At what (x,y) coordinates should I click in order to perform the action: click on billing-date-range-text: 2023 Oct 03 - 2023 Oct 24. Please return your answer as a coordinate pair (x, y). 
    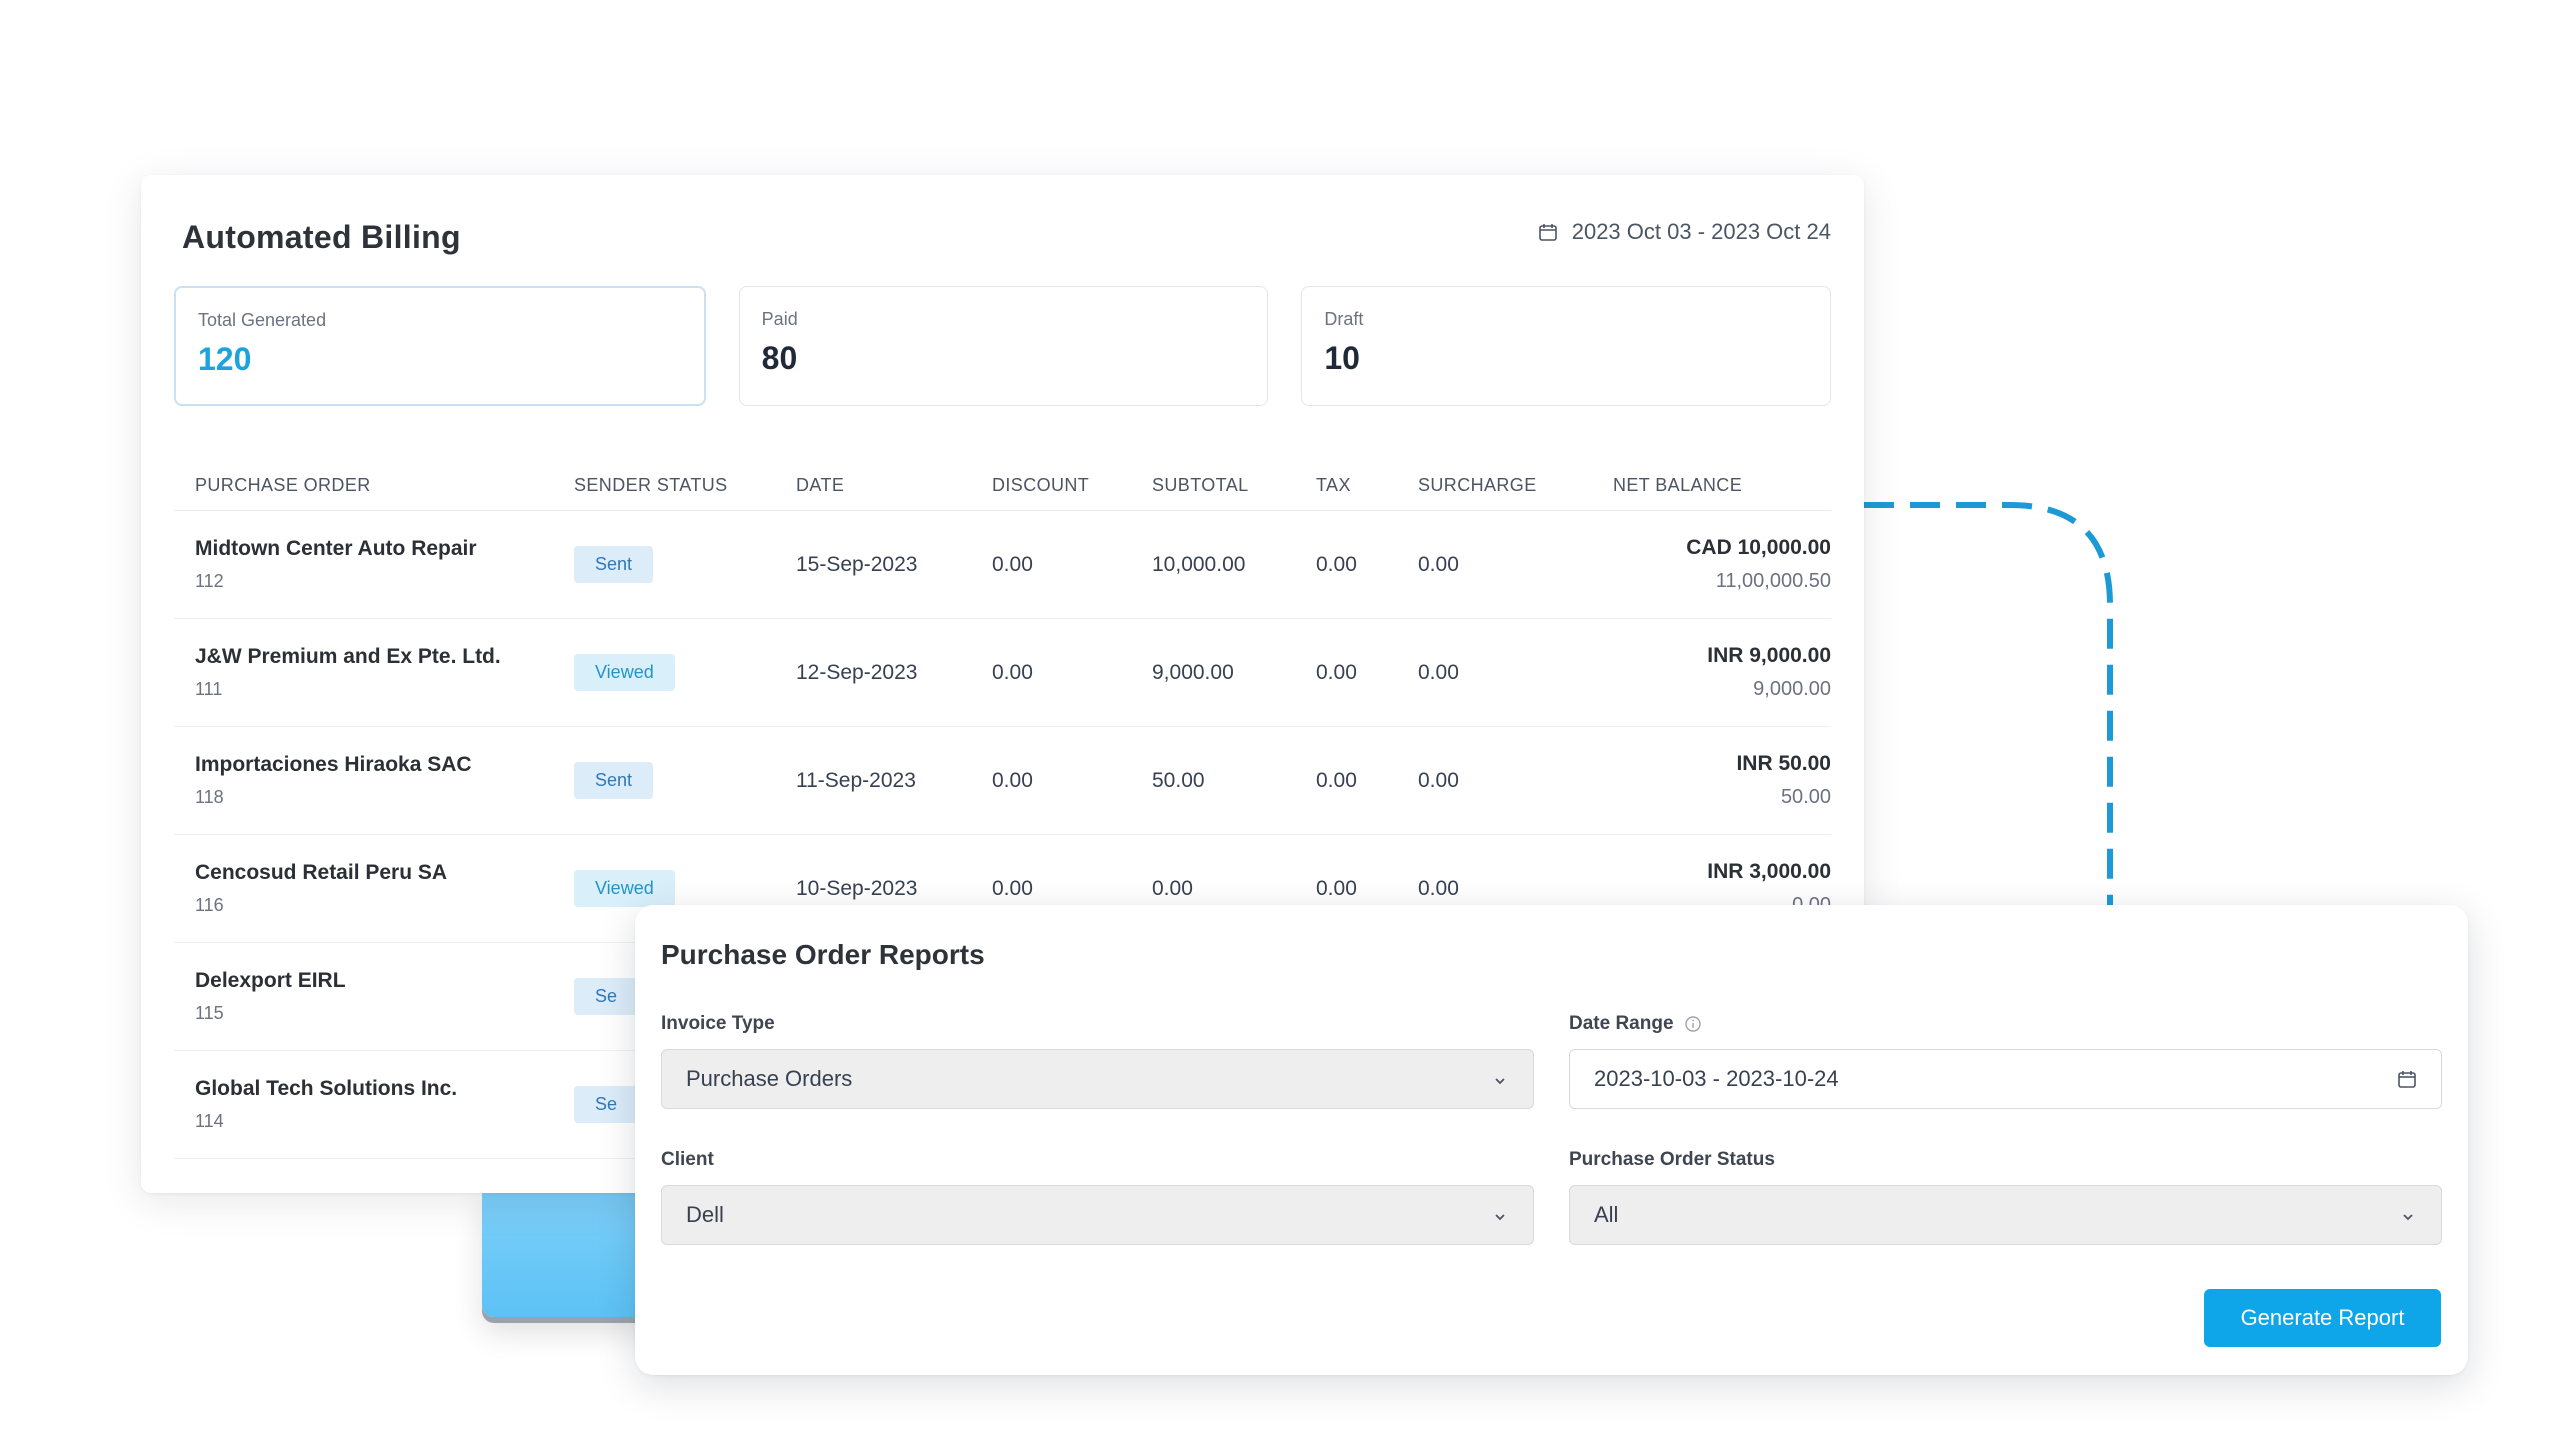
    Looking at the image, I should click on (1701, 231).